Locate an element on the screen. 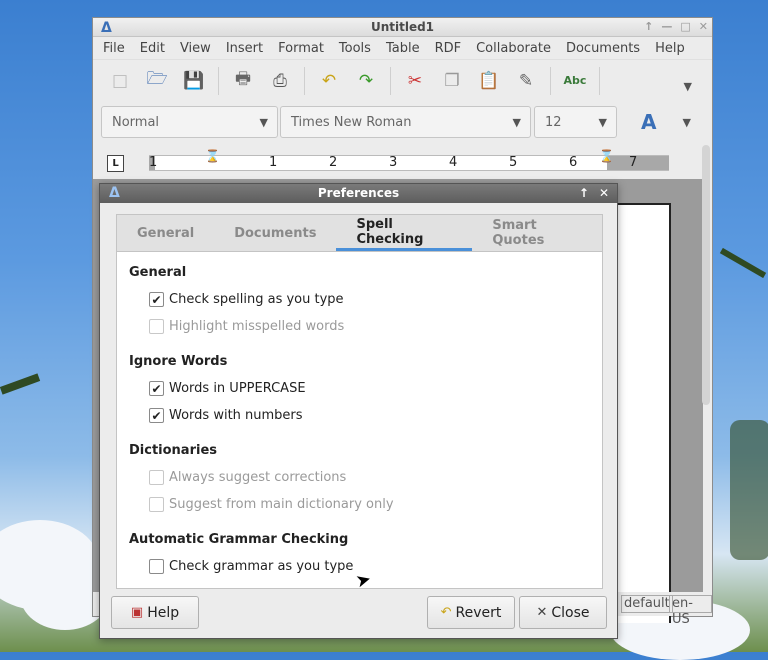 This screenshot has height=660, width=768. option-label: Check grammar as you type is located at coordinates (261, 566).